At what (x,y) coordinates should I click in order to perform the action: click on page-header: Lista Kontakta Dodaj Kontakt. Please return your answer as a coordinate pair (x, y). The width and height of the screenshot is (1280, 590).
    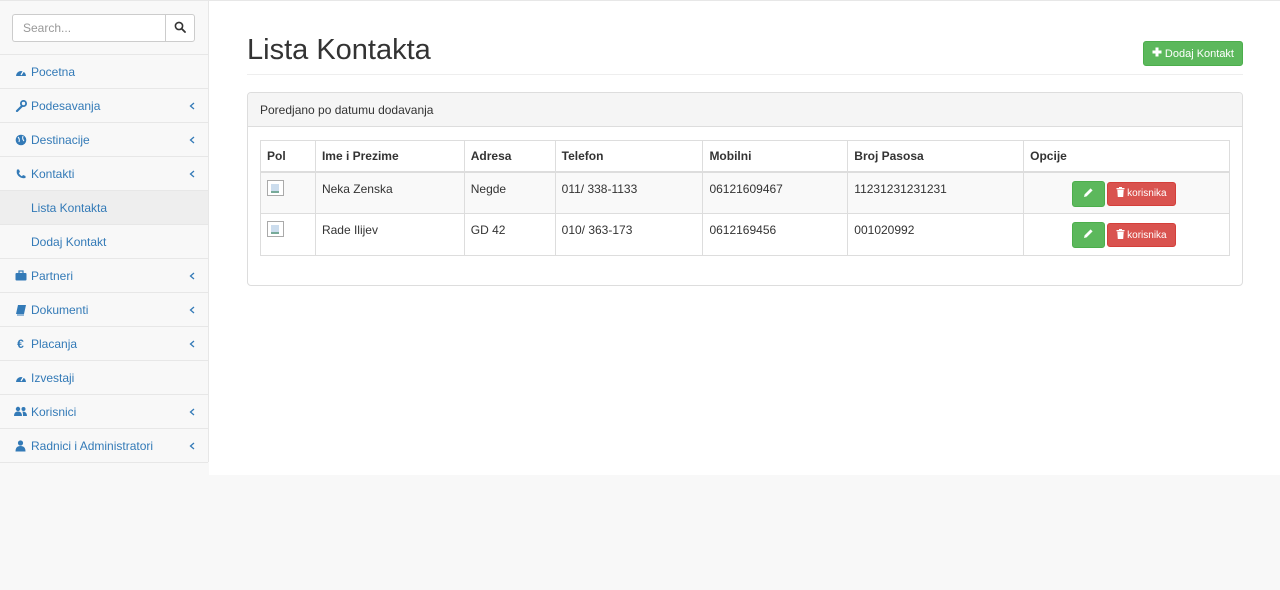
    Looking at the image, I should click on (745, 38).